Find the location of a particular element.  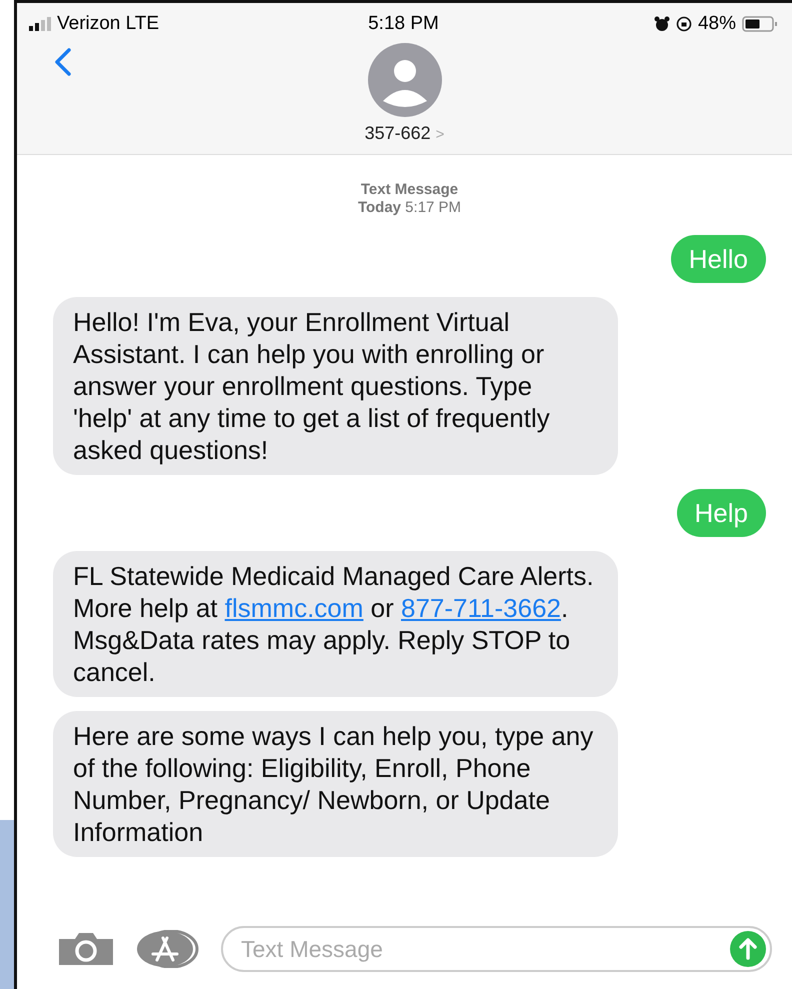

rotation-lock-icon is located at coordinates (684, 24).